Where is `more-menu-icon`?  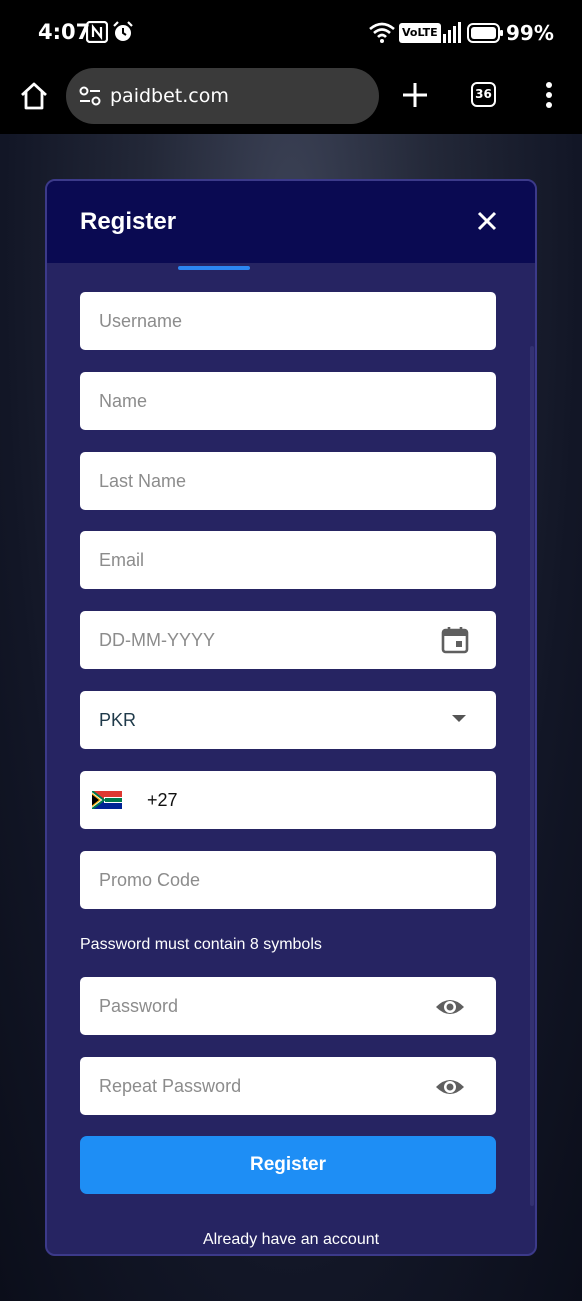
more-menu-icon is located at coordinates (549, 95).